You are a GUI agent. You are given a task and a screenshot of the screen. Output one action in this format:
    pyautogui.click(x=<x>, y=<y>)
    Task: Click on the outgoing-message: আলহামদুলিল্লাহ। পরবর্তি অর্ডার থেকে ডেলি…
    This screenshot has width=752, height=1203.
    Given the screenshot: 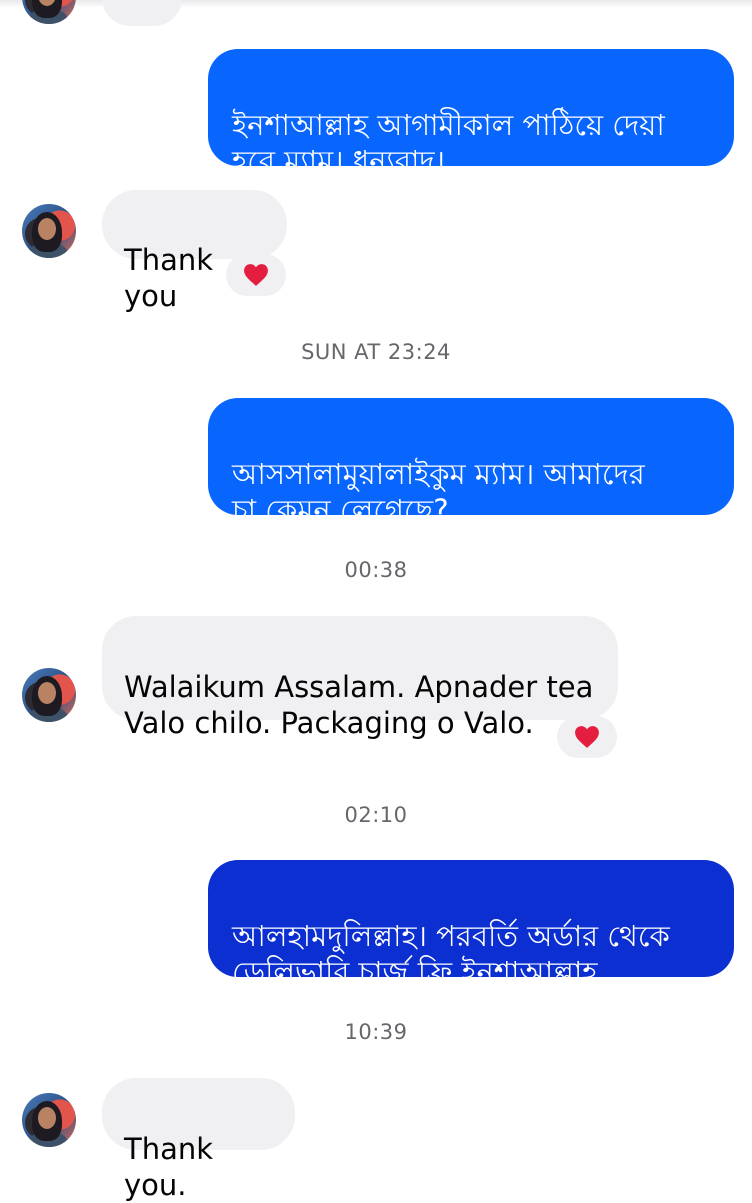 What is the action you would take?
    pyautogui.click(x=471, y=924)
    